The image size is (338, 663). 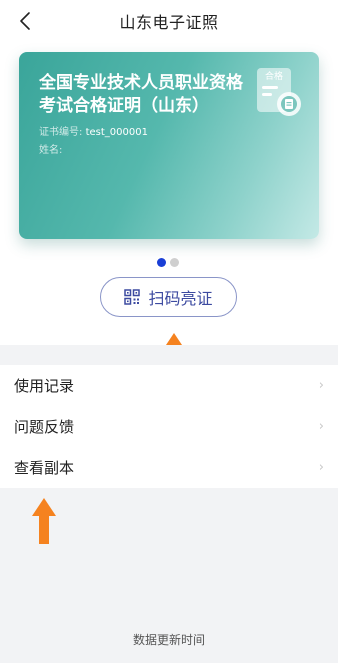 I want to click on nav-bar: 山东电子证照, so click(x=169, y=21).